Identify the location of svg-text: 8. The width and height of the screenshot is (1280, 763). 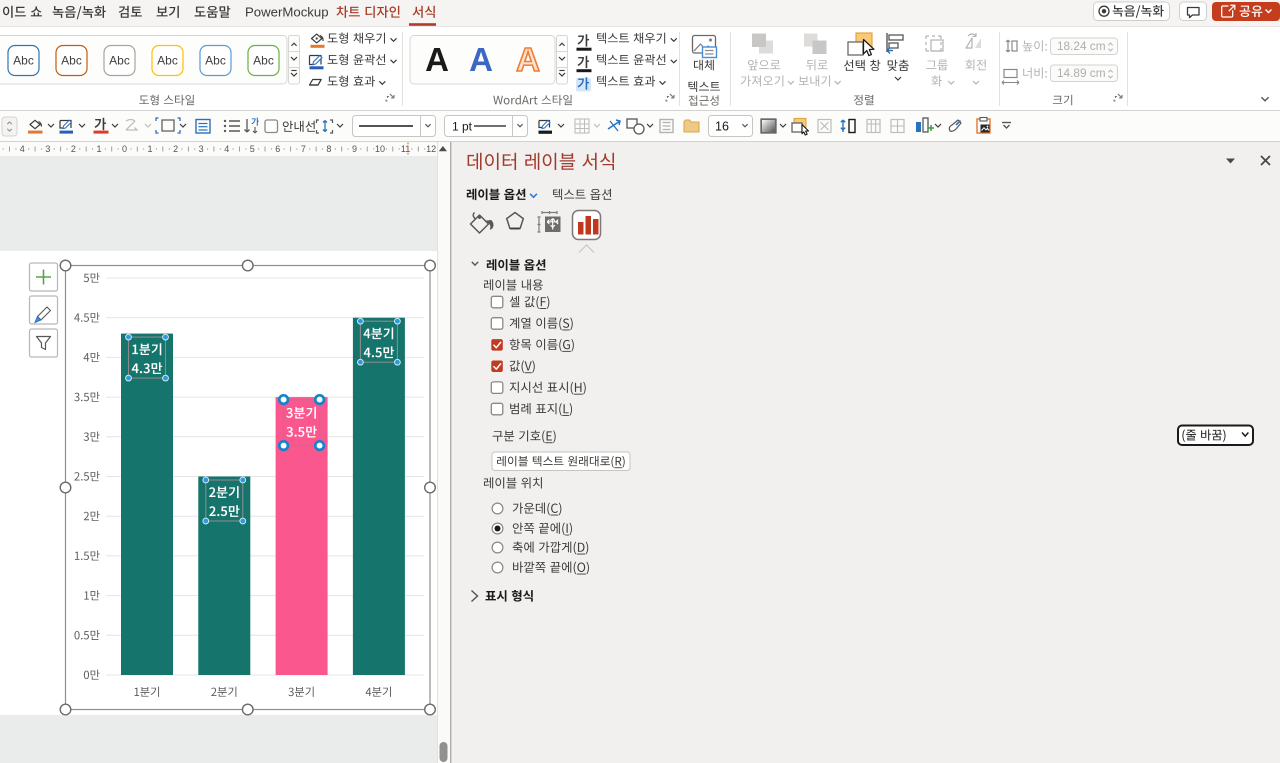
(328, 149).